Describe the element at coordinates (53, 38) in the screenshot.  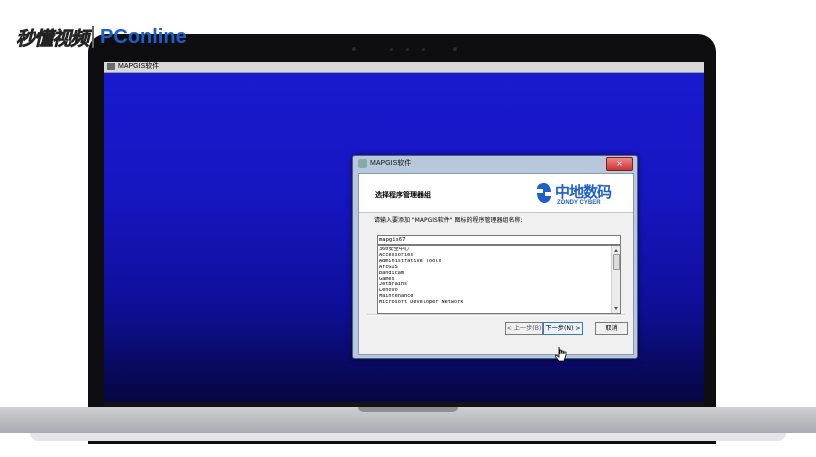
I see `watermark-miaodong: 秒懂视频` at that location.